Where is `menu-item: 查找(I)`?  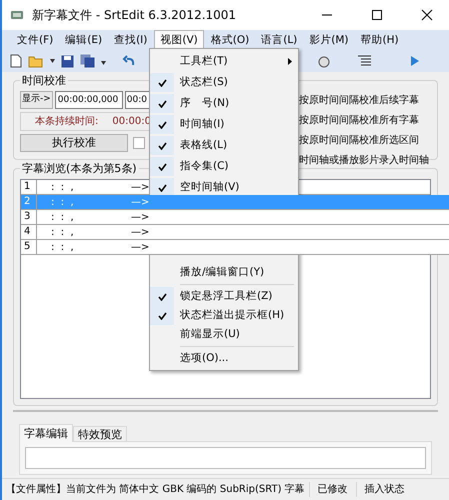 menu-item: 查找(I) is located at coordinates (130, 40).